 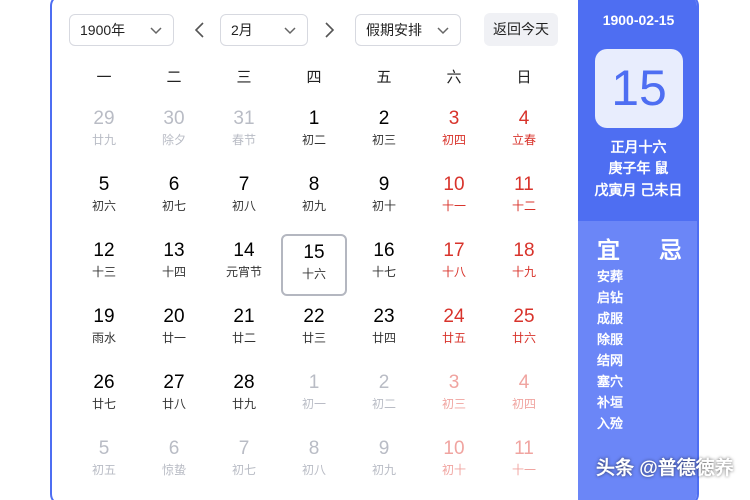 I want to click on lunar-day: 初四, so click(x=523, y=404).